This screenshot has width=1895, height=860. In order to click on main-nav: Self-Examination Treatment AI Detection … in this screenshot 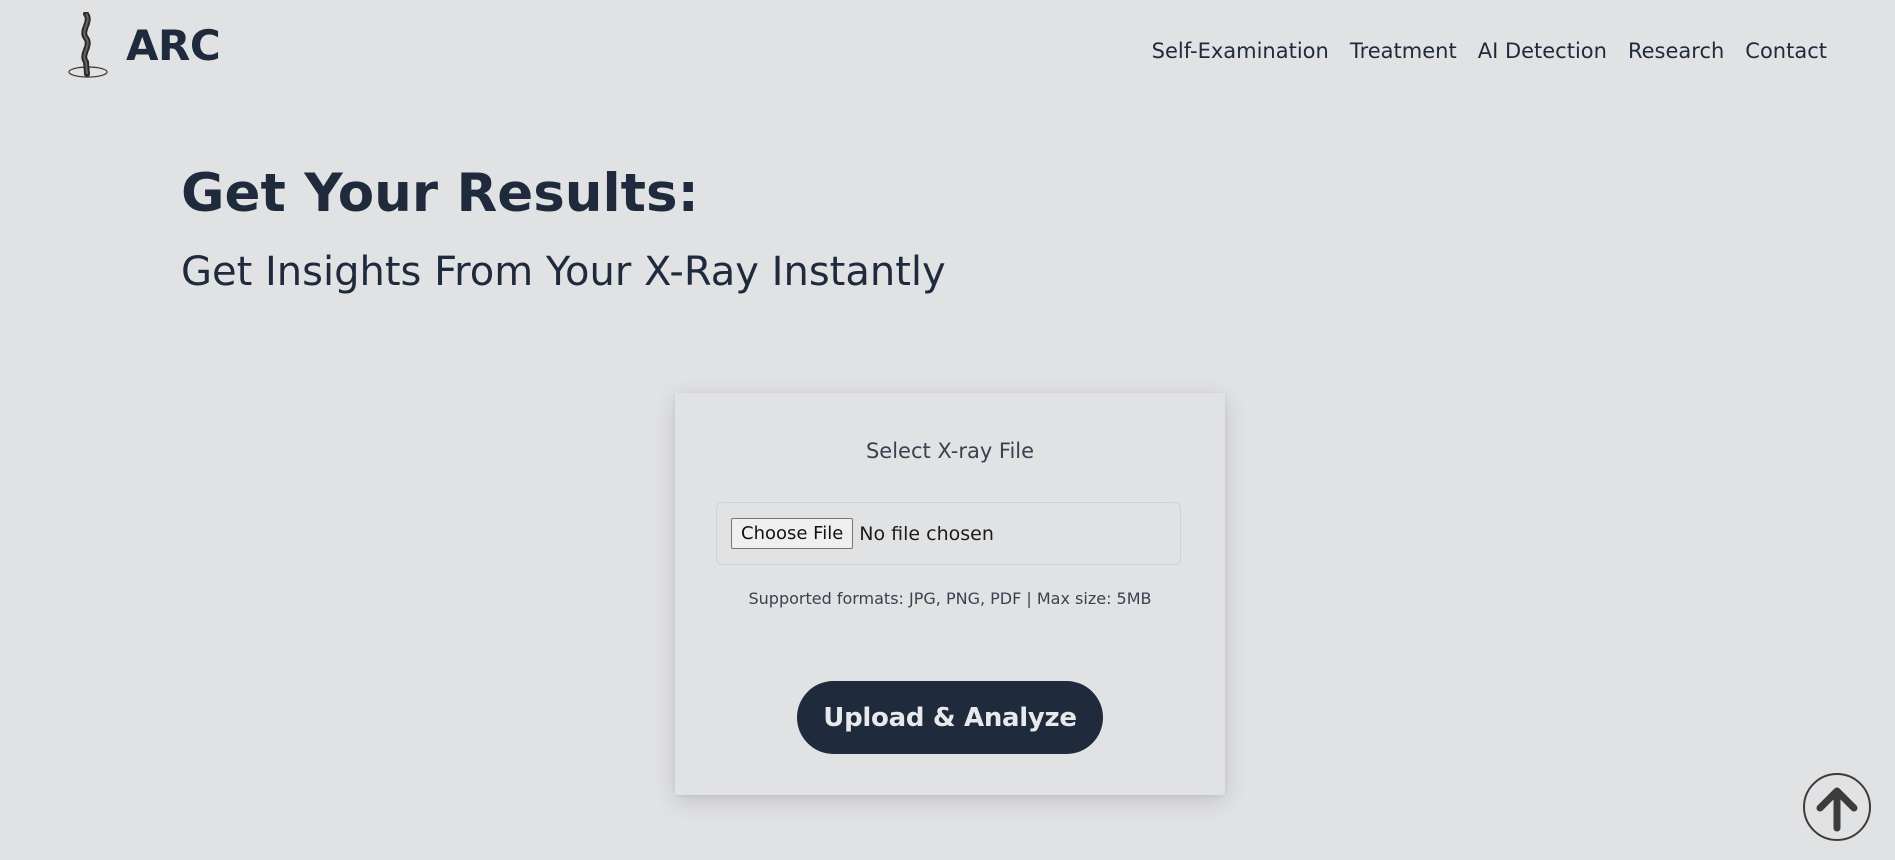, I will do `click(1489, 51)`.